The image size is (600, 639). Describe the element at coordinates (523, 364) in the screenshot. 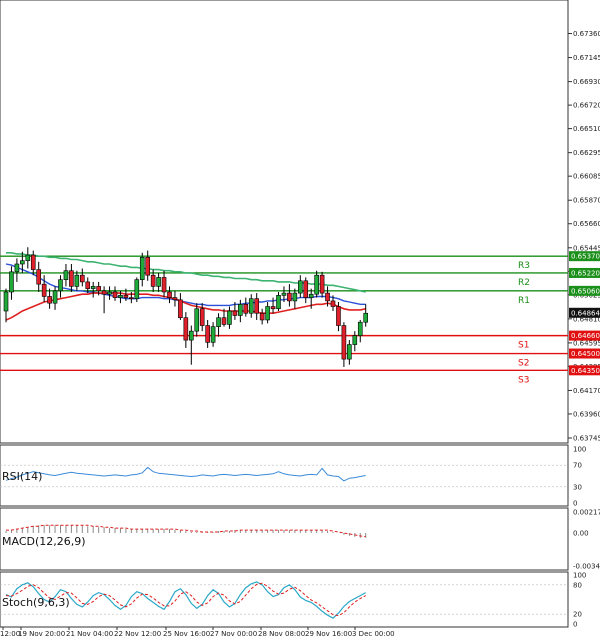

I see `level-name-s2: S2` at that location.